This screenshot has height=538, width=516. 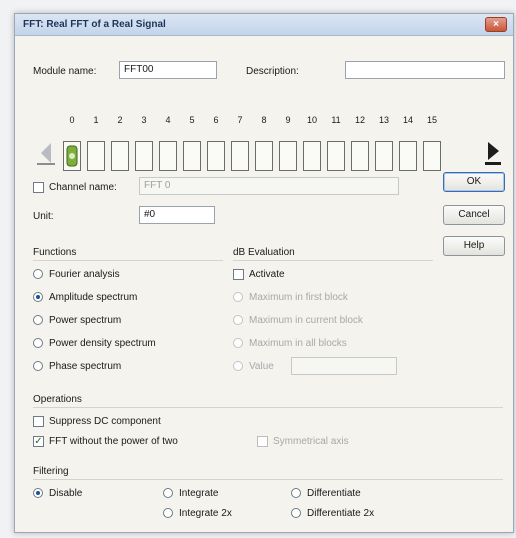 What do you see at coordinates (113, 441) in the screenshot?
I see `fft-no-power-label: FFT without the power of two` at bounding box center [113, 441].